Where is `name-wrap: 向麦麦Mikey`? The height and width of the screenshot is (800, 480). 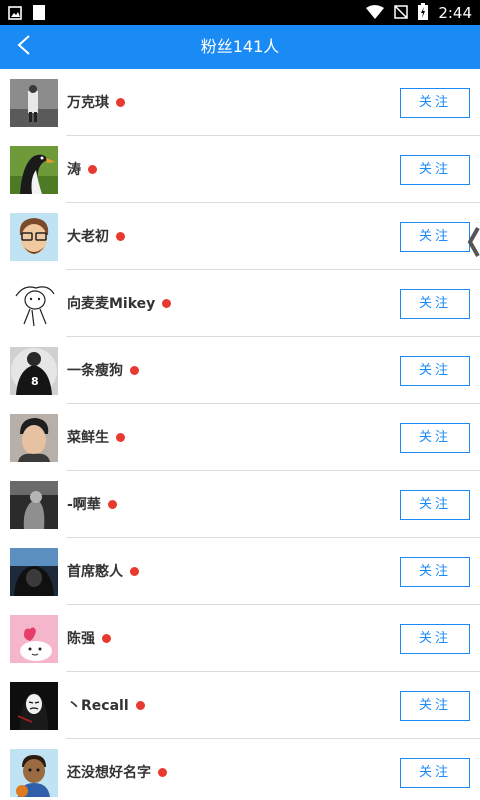 name-wrap: 向麦麦Mikey is located at coordinates (119, 303).